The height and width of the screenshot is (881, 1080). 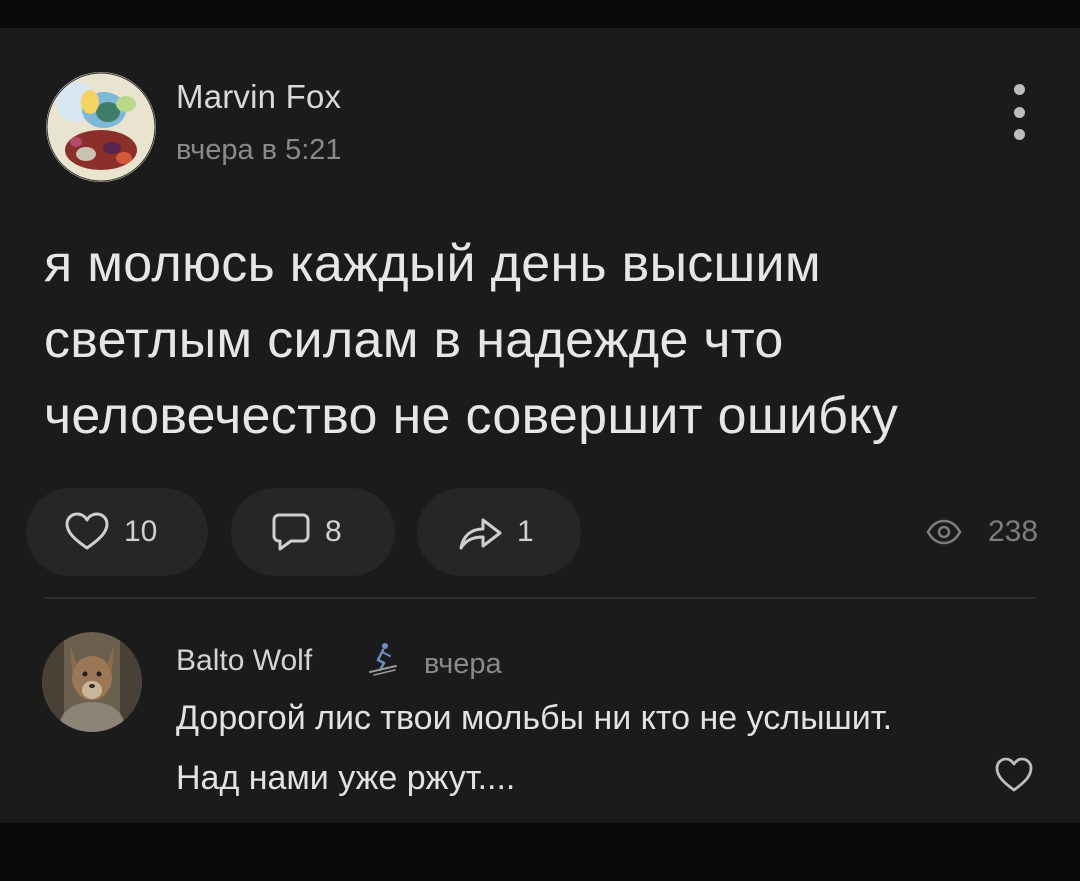 I want to click on like-button: 10, so click(x=117, y=532).